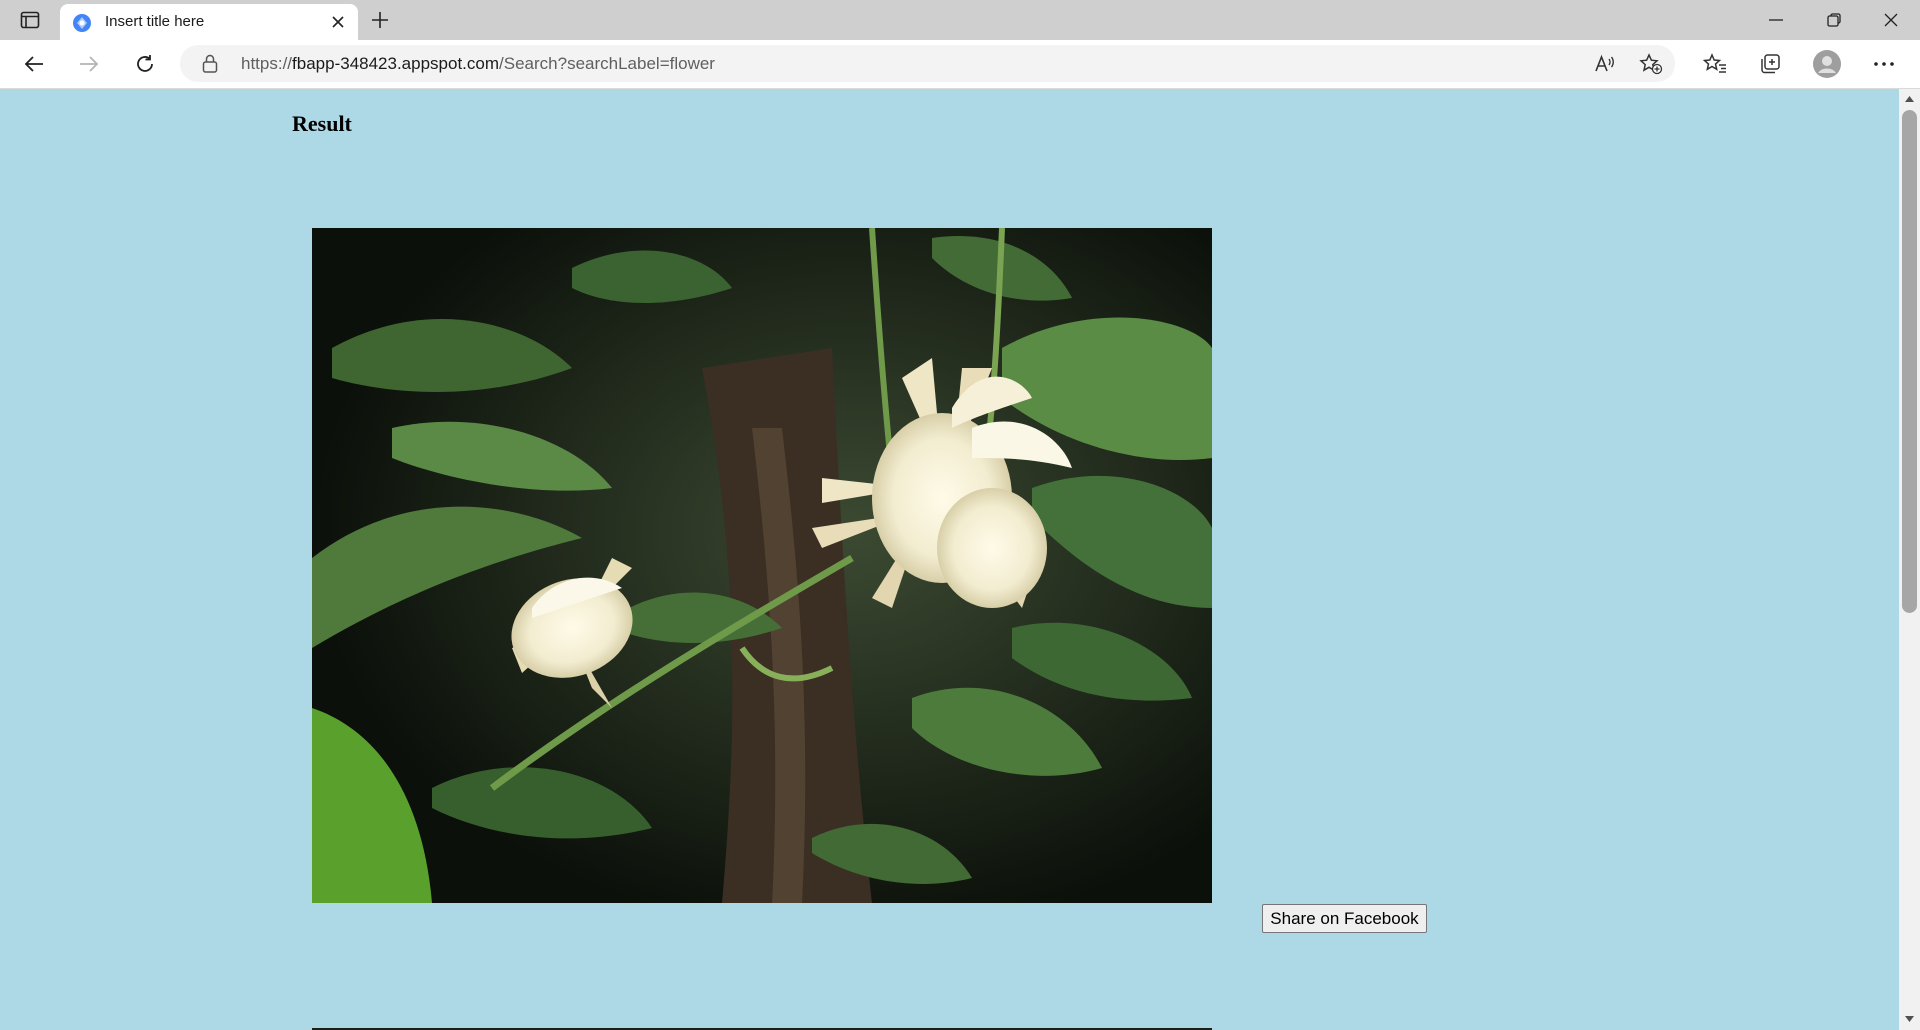 This screenshot has width=1920, height=1030. I want to click on url-path: /Search?searchLabel=flower, so click(607, 63).